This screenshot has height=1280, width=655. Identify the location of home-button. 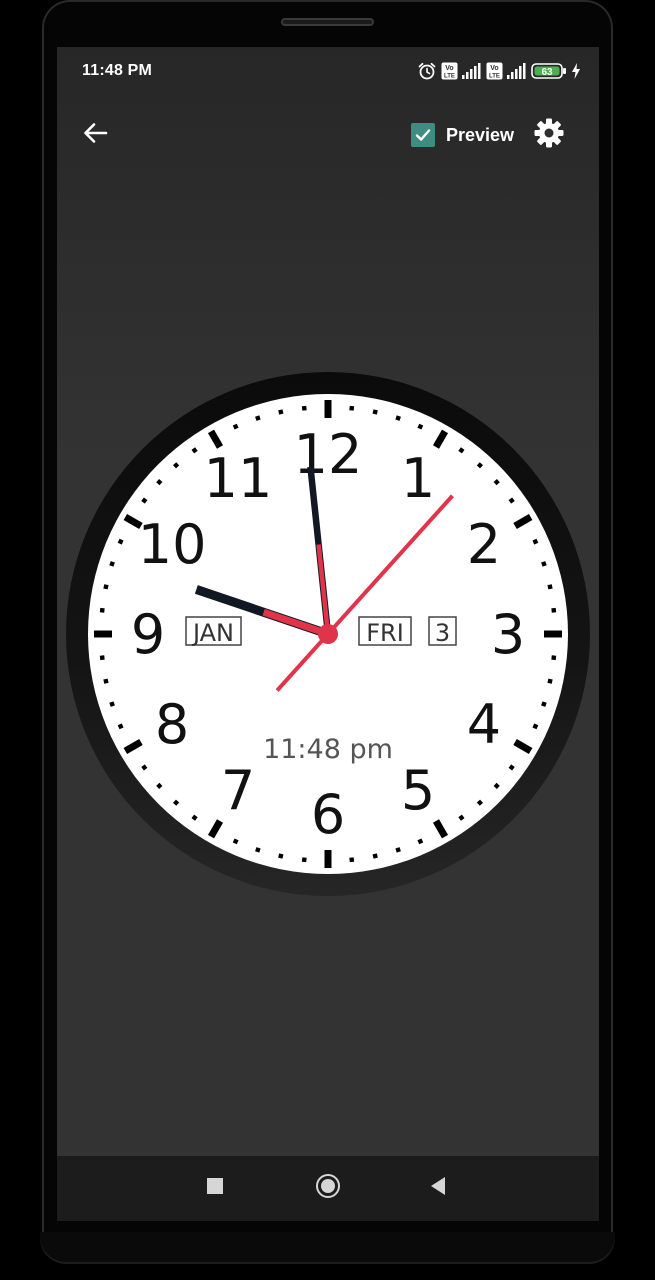
(328, 1188).